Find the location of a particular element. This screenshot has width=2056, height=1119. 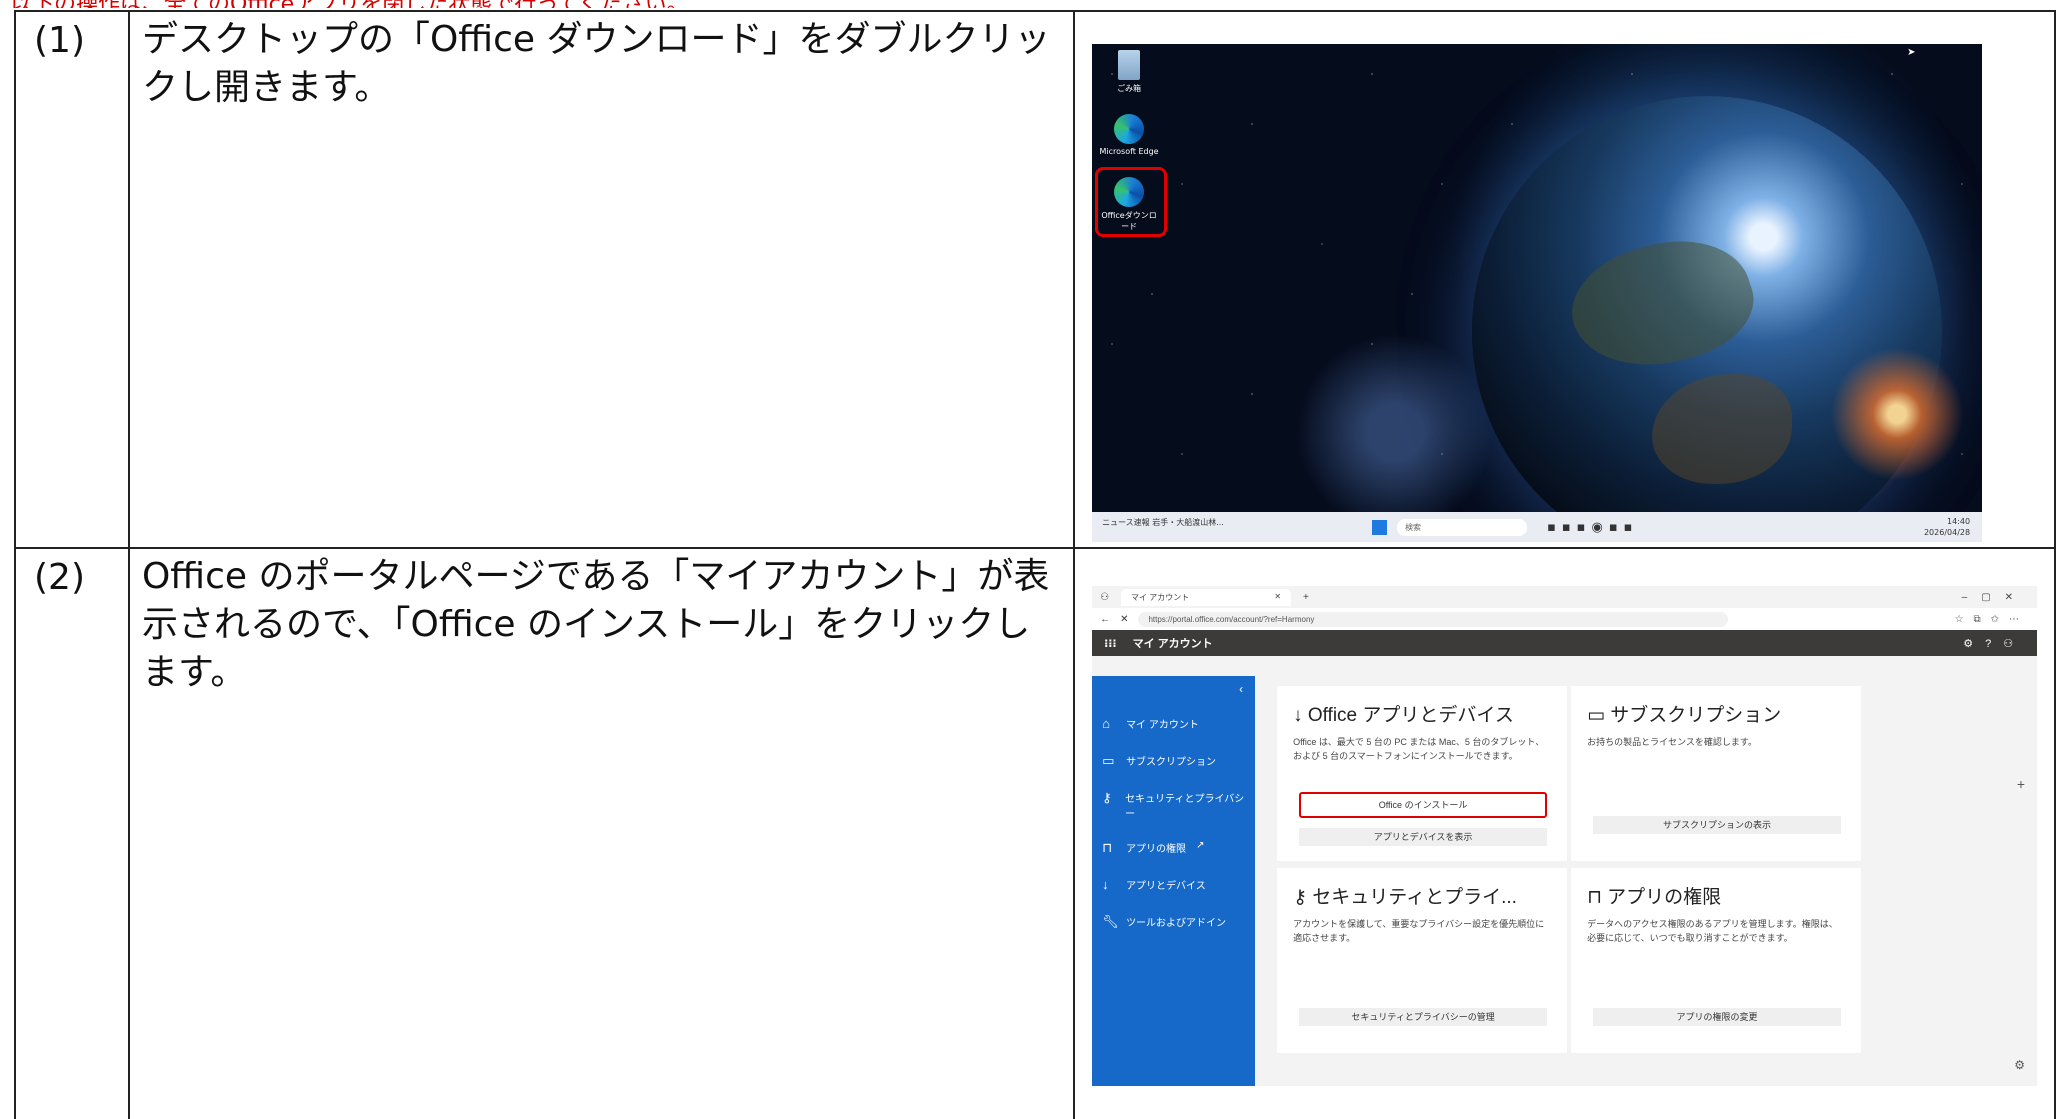

plus-icon: + is located at coordinates (2021, 784).